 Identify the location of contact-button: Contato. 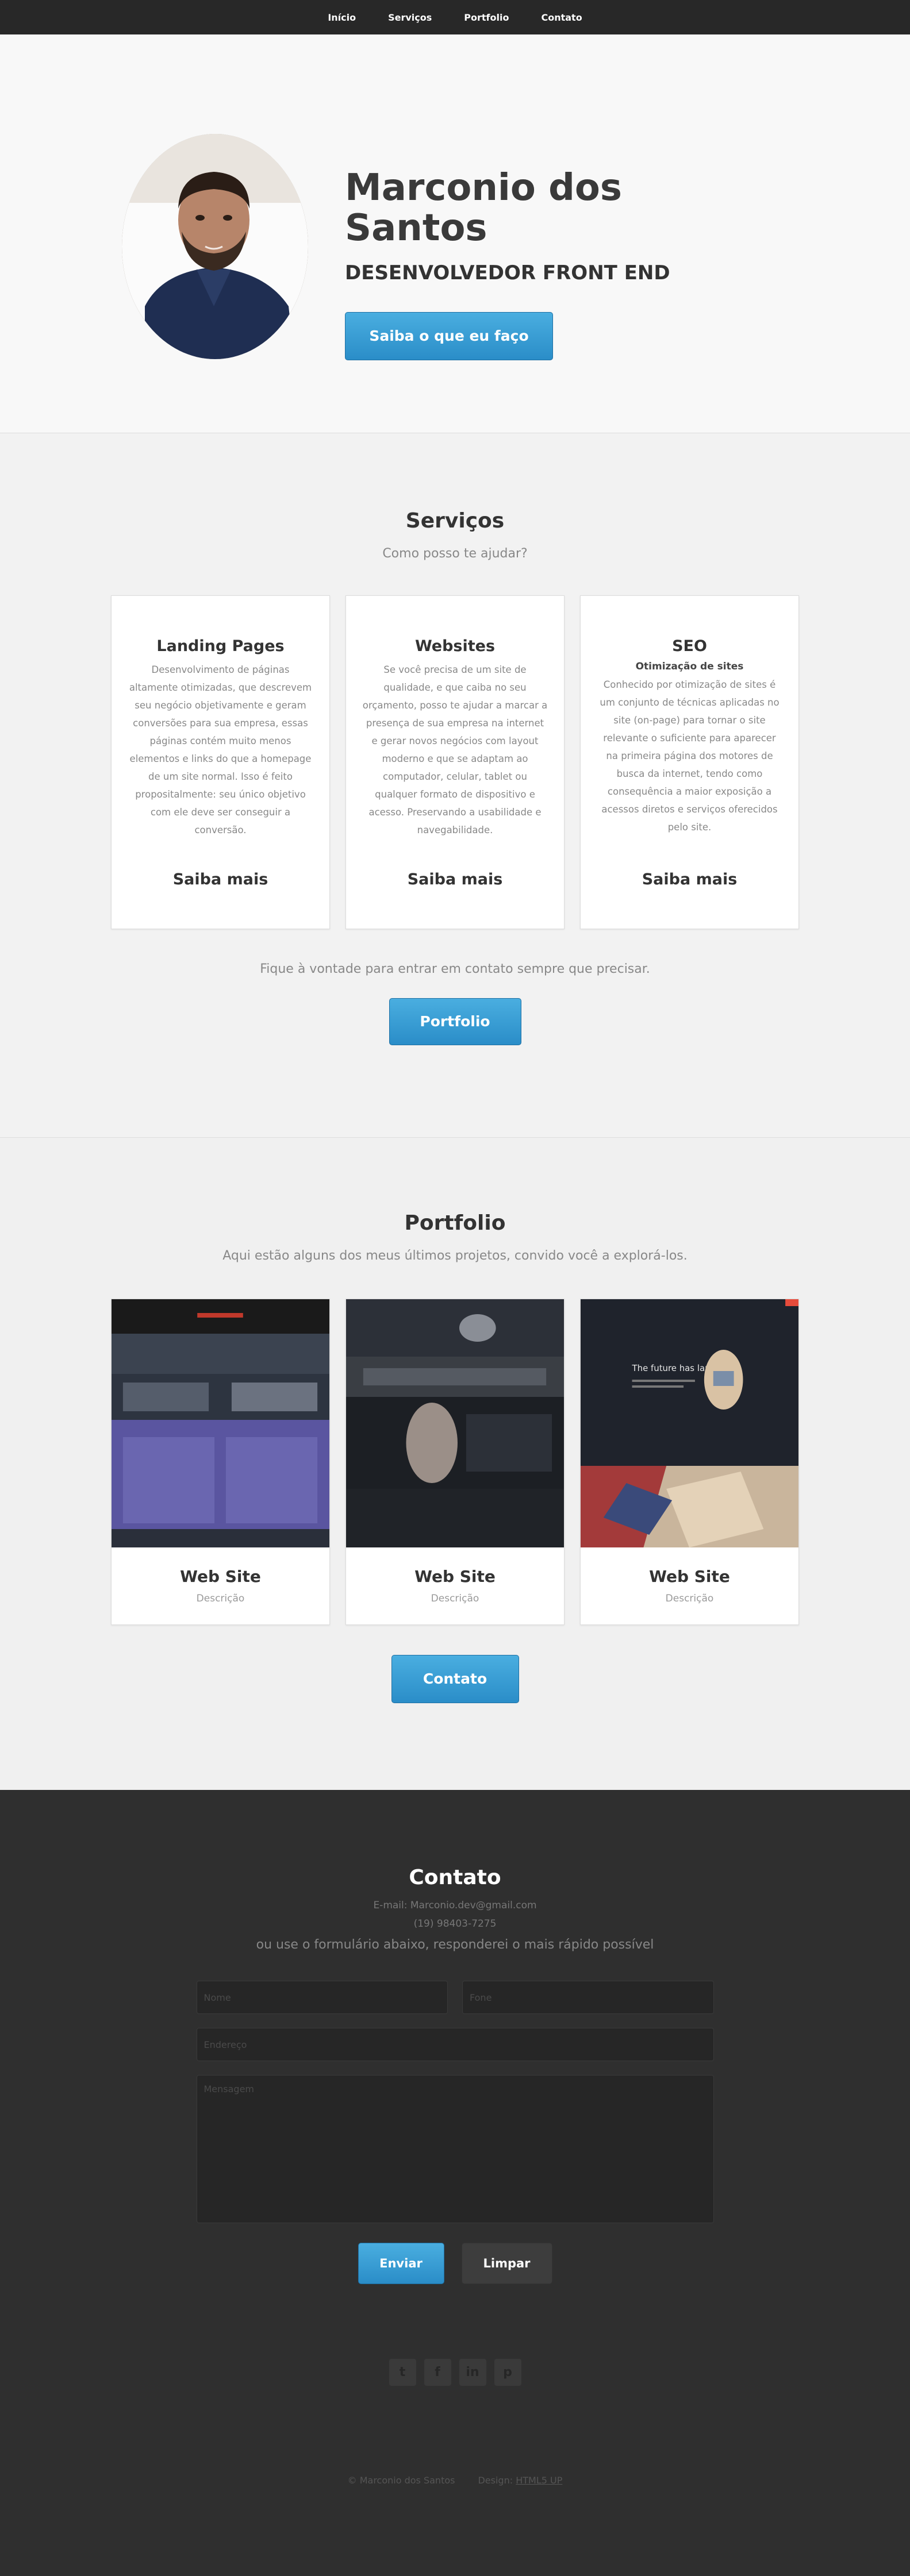
(455, 1679).